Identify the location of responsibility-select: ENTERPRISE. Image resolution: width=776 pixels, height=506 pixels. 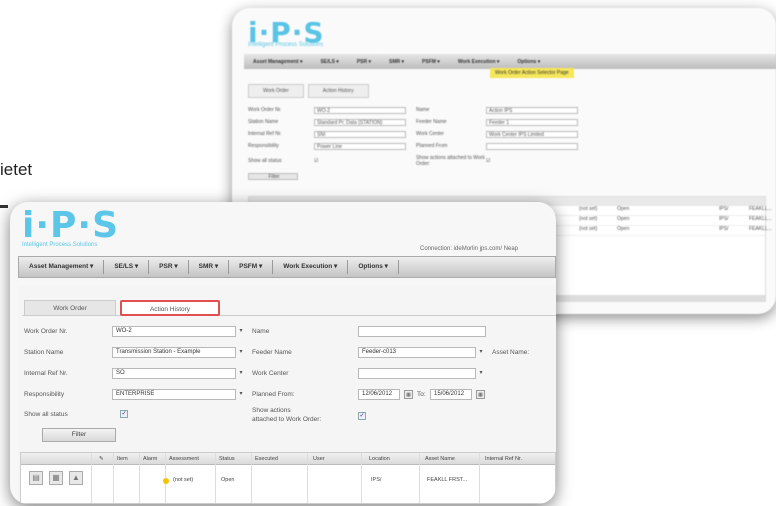
(174, 394).